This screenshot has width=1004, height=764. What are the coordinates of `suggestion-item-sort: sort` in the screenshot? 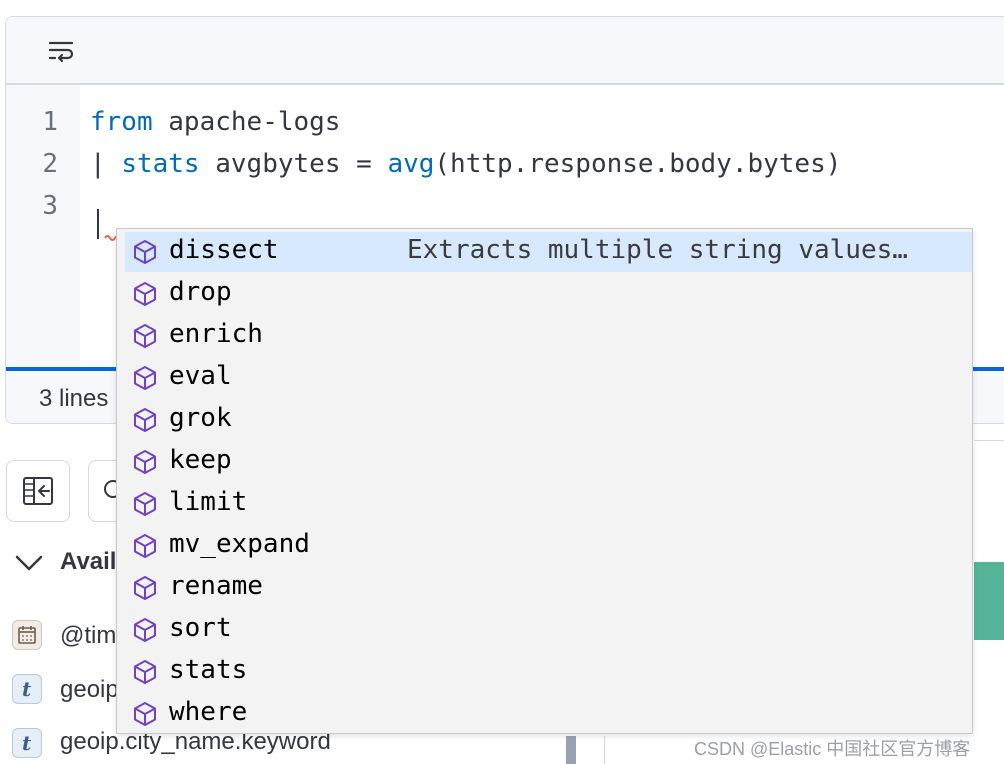 It's located at (548, 630).